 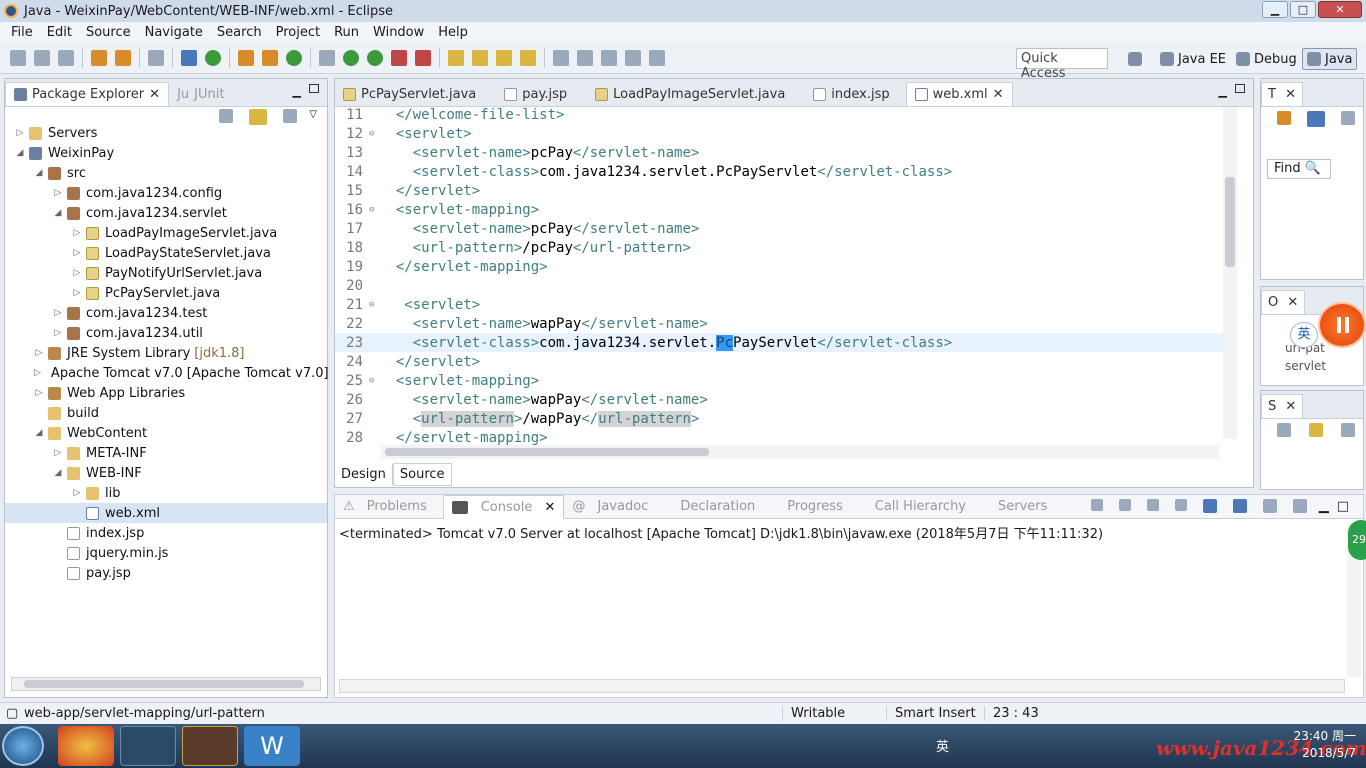 What do you see at coordinates (779, 228) in the screenshot?
I see `code-line: 17 <servlet-name> pcPay </servlet-name>` at bounding box center [779, 228].